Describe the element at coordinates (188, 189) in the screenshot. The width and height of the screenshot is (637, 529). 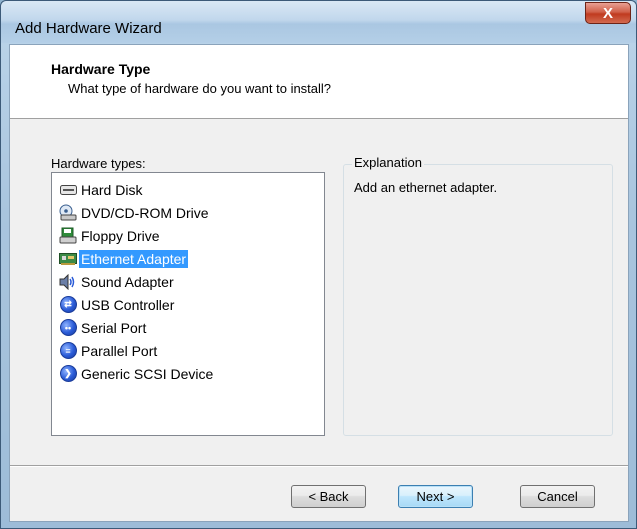
I see `list-item-hard-disk: Hard Disk` at that location.